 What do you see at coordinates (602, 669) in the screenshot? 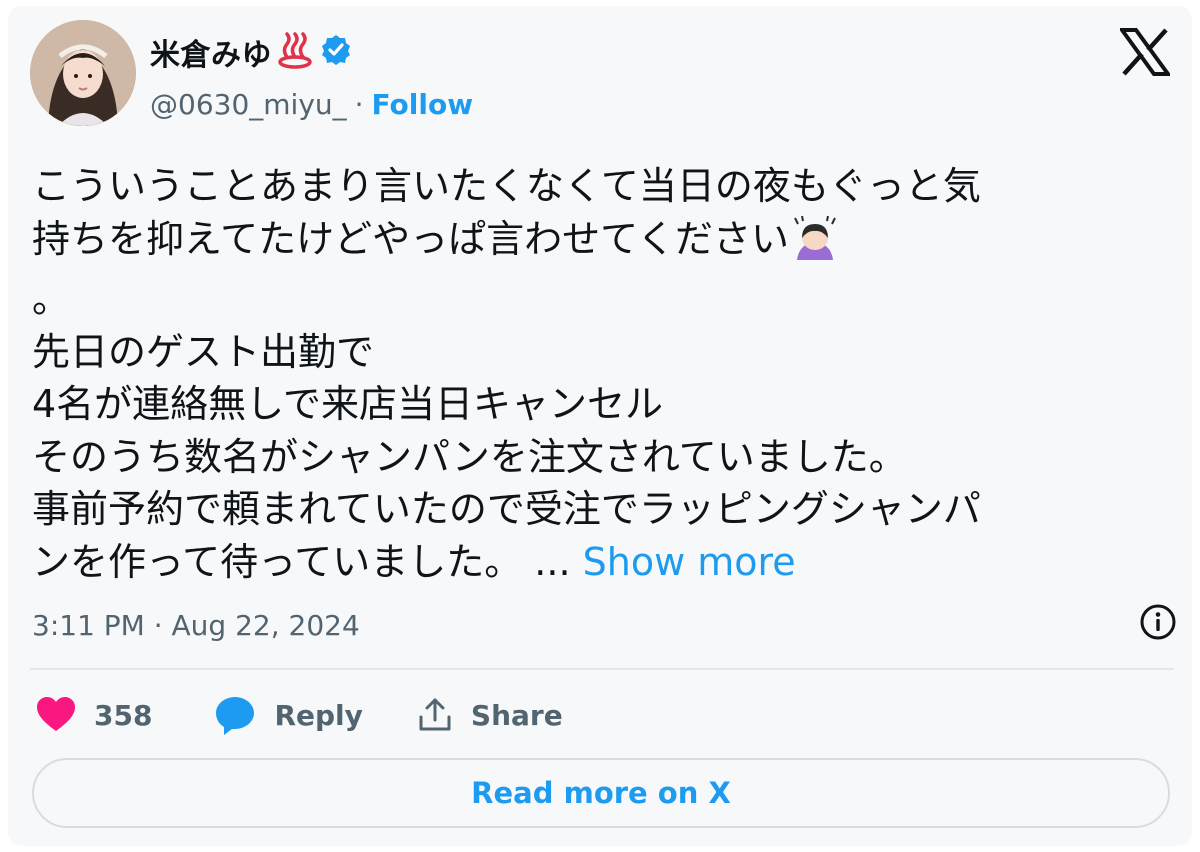
I see `divider` at bounding box center [602, 669].